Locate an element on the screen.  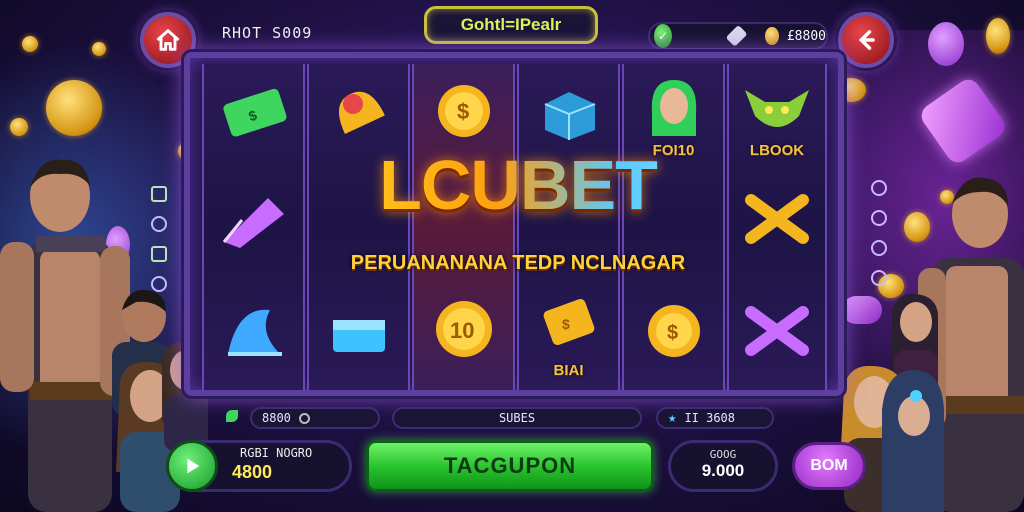
game-title-pill: Gohtl=IPealr is located at coordinates (511, 25).